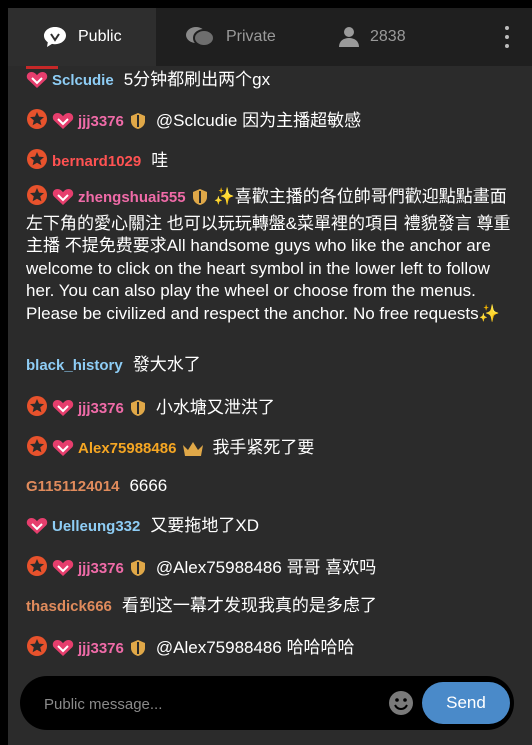 Image resolution: width=532 pixels, height=745 pixels. Describe the element at coordinates (204, 525) in the screenshot. I see `chat-message-text: 又要拖地了XD` at that location.